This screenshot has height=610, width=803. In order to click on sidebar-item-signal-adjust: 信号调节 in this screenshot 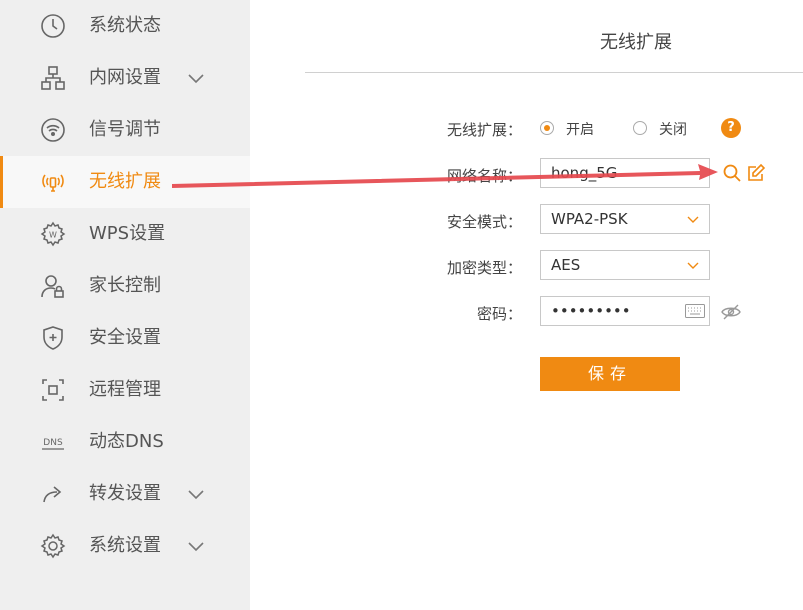, I will do `click(125, 130)`.